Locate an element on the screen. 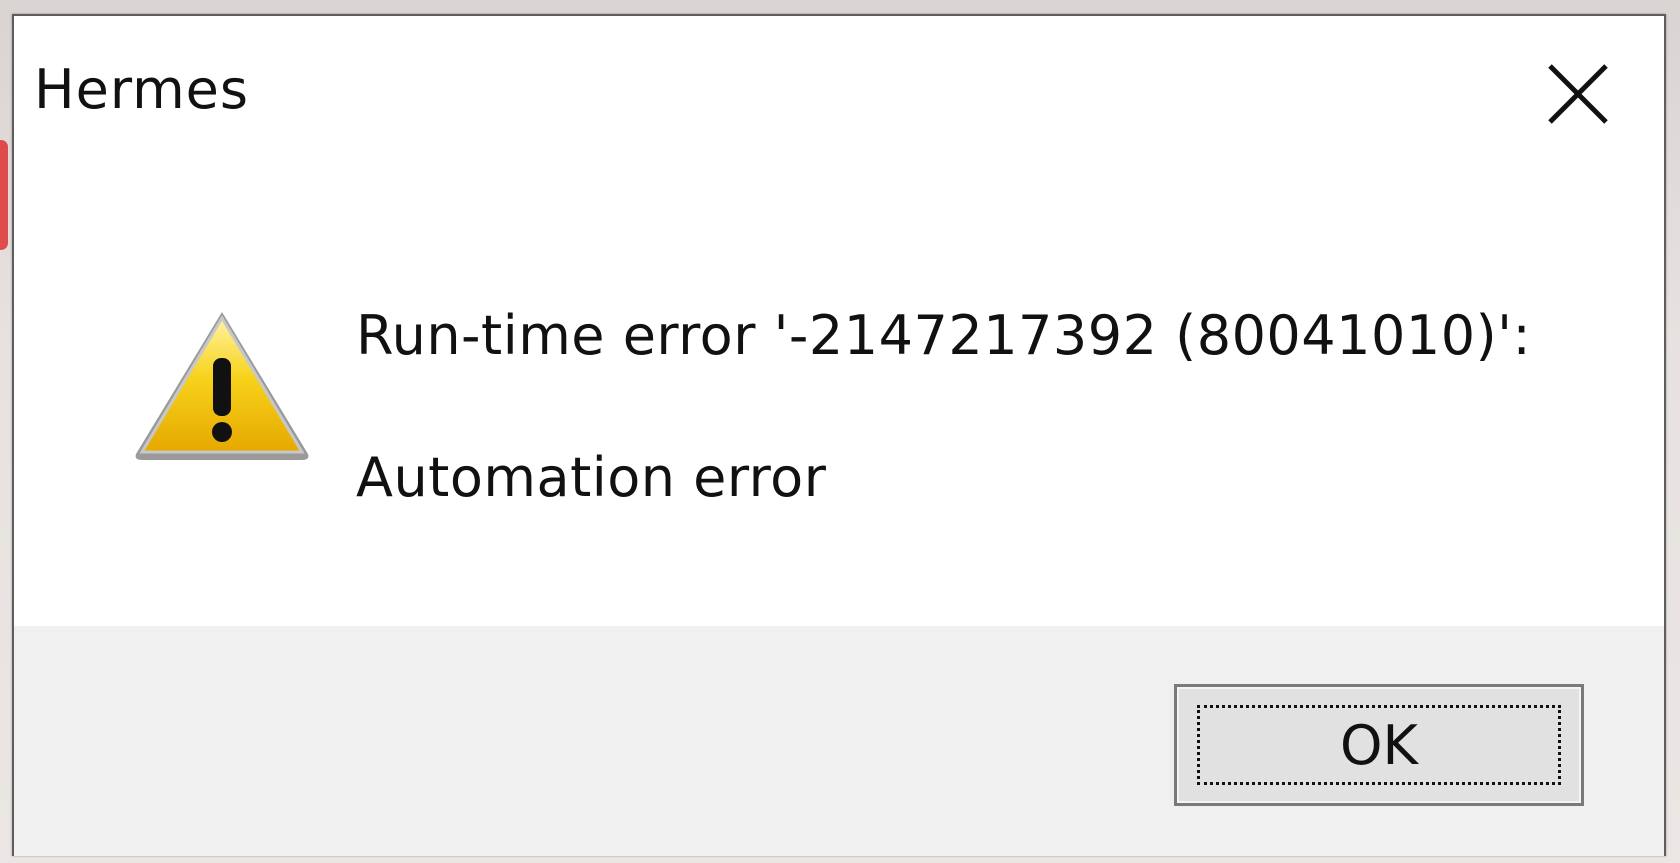 The height and width of the screenshot is (863, 1680). background-window-fragment is located at coordinates (4, 195).